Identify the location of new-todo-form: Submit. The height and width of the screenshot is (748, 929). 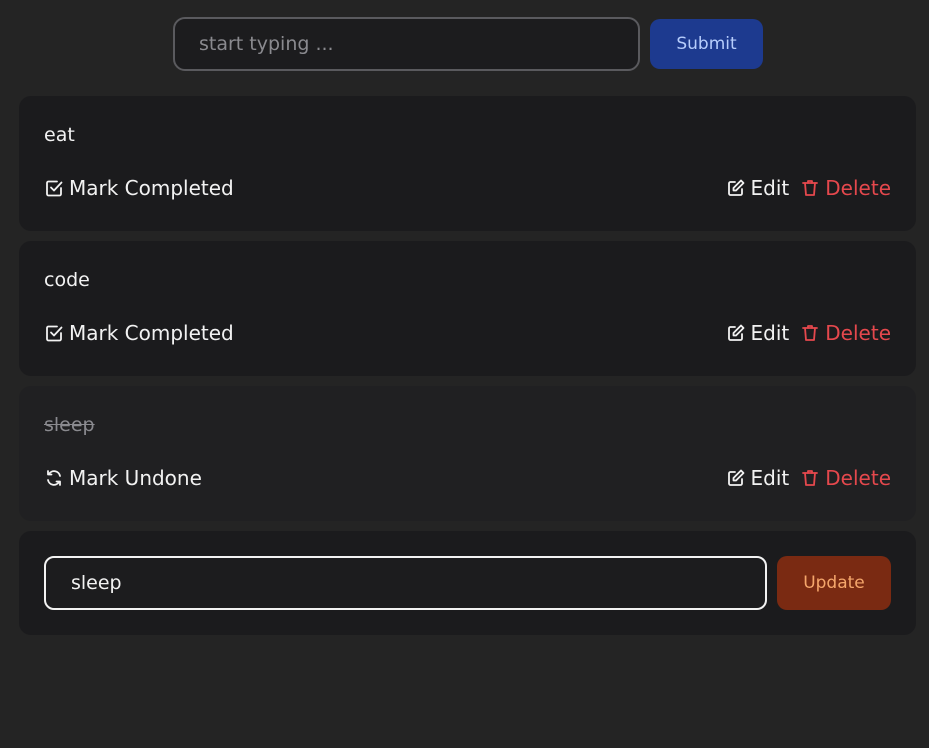
(468, 44).